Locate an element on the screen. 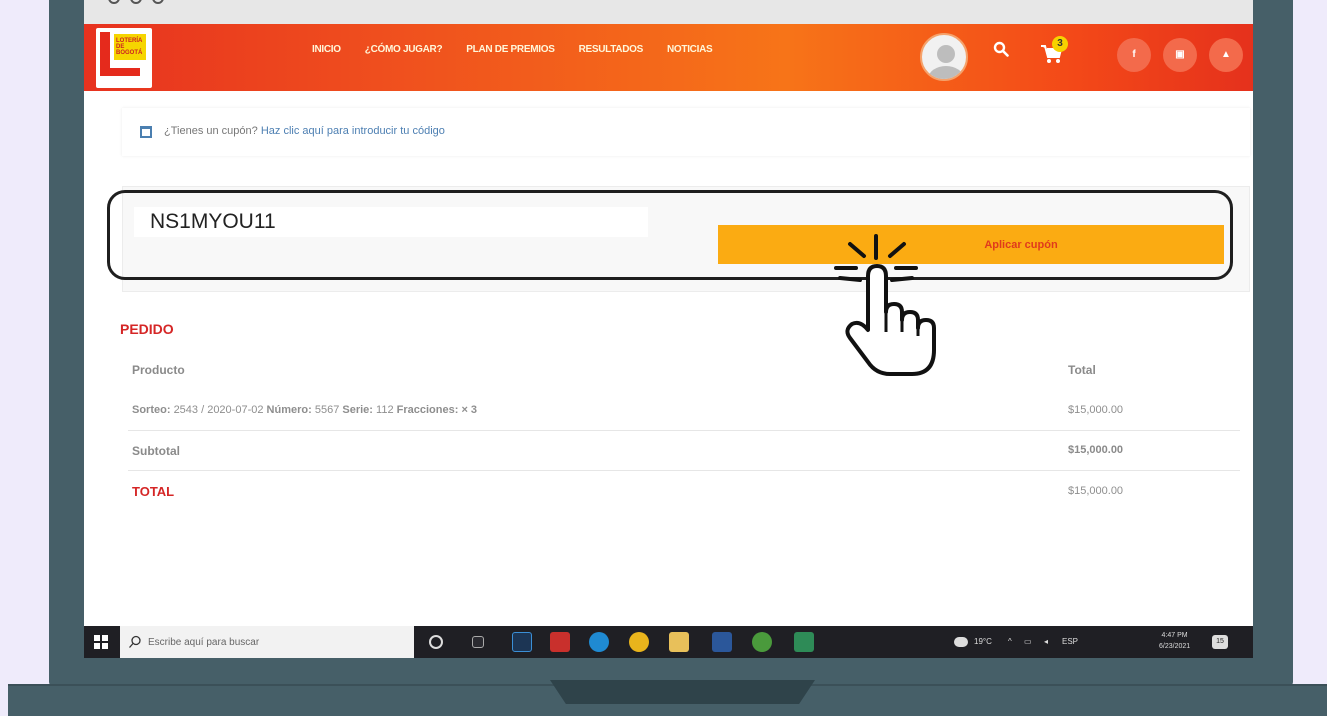 This screenshot has width=1327, height=716. acrobat-icon is located at coordinates (560, 642).